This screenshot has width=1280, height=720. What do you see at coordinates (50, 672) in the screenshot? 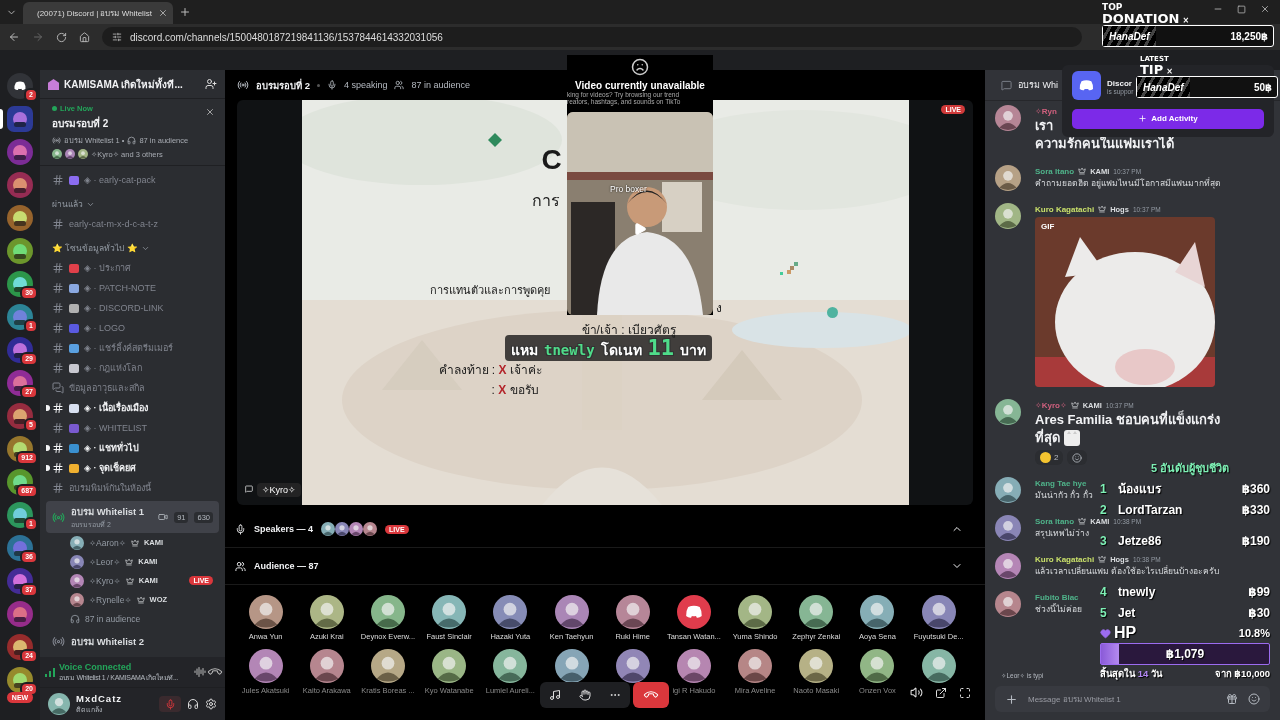
I see `signal-icon` at bounding box center [50, 672].